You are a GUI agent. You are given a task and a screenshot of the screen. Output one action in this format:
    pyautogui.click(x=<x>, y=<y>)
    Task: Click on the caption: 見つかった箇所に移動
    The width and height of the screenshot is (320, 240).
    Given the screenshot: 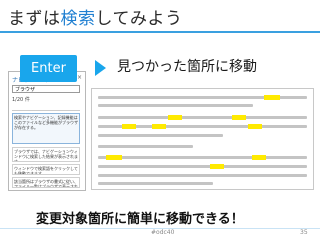 What is the action you would take?
    pyautogui.click(x=187, y=67)
    